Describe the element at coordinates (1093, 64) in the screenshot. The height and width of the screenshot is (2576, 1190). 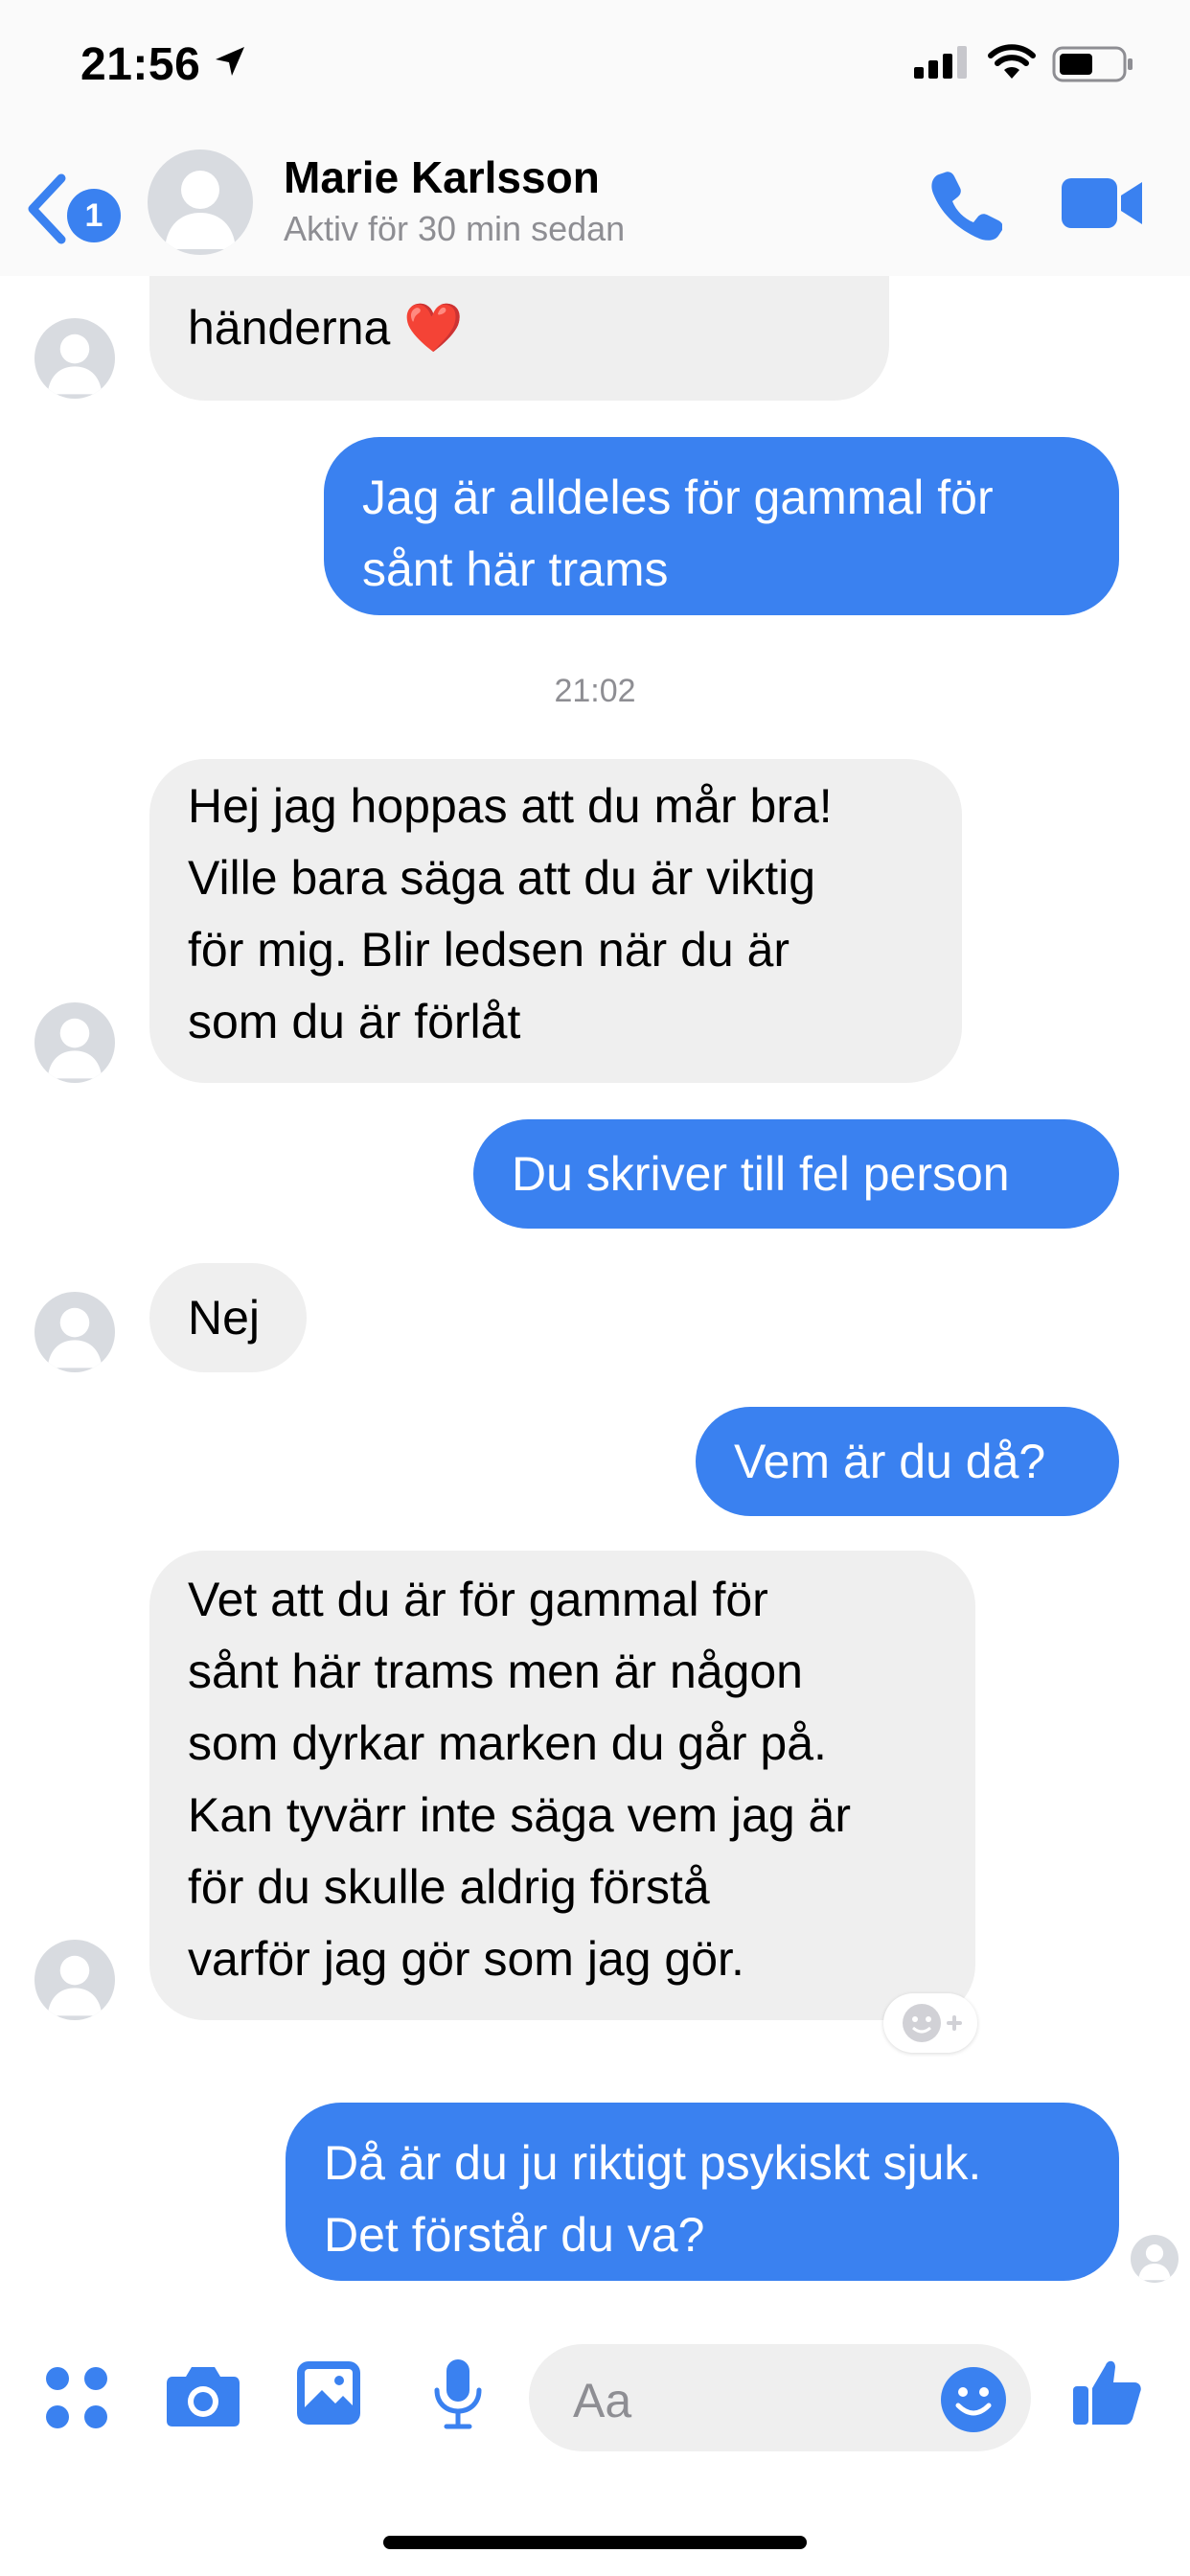
I see `battery-icon` at that location.